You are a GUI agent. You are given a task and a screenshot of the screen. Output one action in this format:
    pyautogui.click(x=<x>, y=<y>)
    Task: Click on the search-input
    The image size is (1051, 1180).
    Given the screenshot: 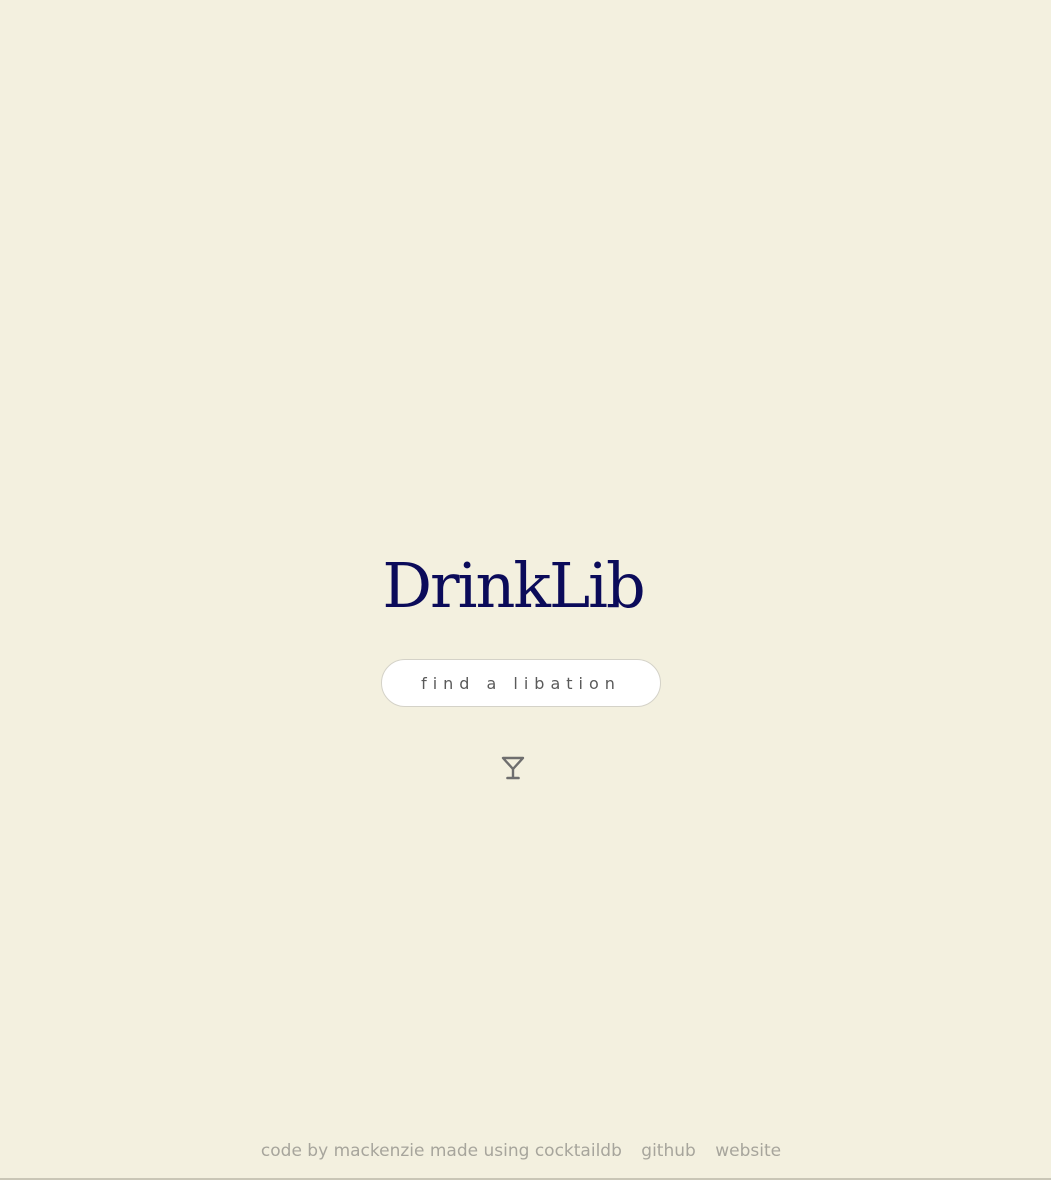 What is the action you would take?
    pyautogui.click(x=521, y=683)
    